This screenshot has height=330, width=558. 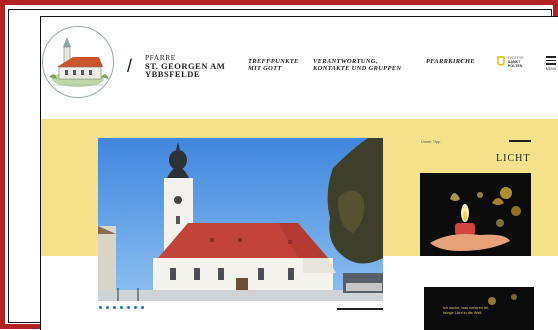 I want to click on hamburger-icon, so click(x=551, y=57).